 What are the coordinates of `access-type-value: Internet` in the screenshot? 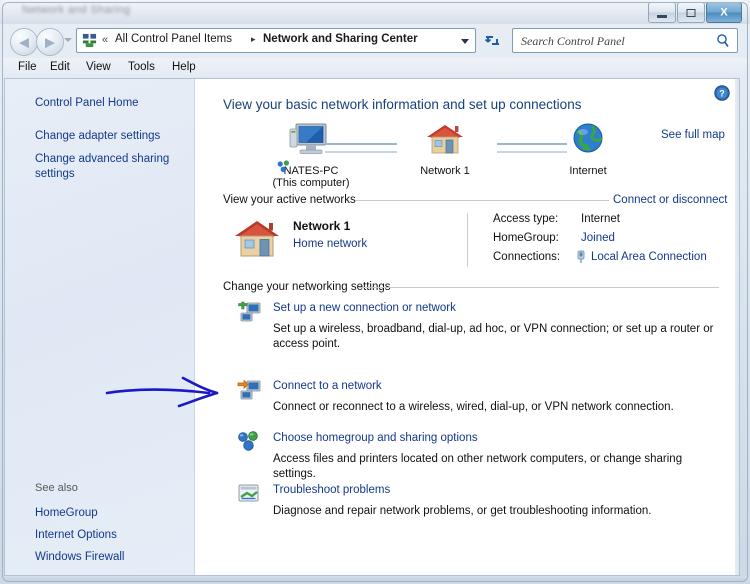 It's located at (600, 219).